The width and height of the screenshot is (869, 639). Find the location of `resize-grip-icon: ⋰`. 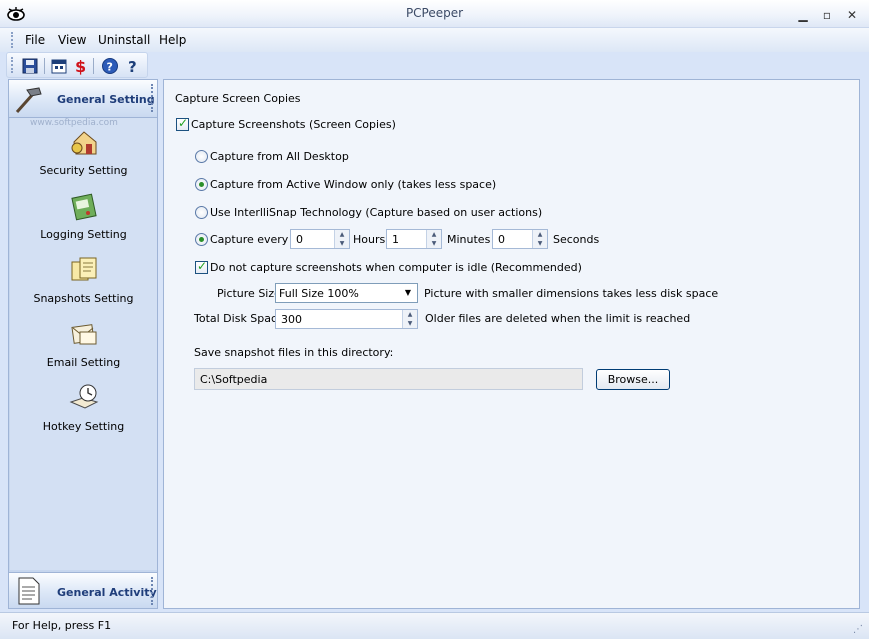

resize-grip-icon: ⋰ is located at coordinates (859, 630).